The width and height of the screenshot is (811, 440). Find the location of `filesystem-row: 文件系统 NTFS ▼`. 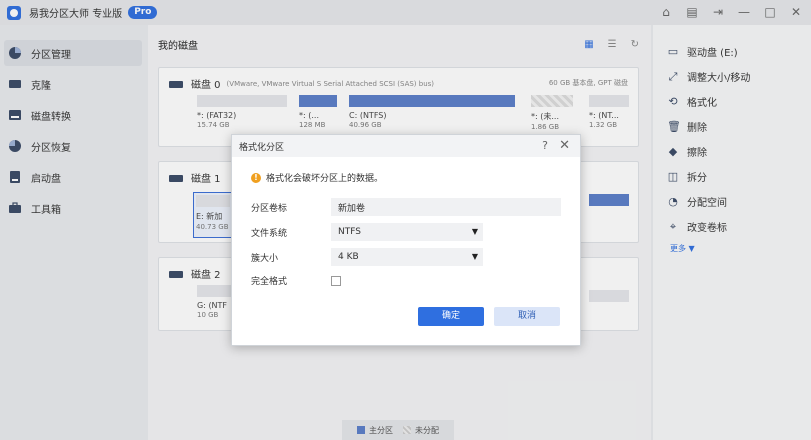

filesystem-row: 文件系统 NTFS ▼ is located at coordinates (367, 232).